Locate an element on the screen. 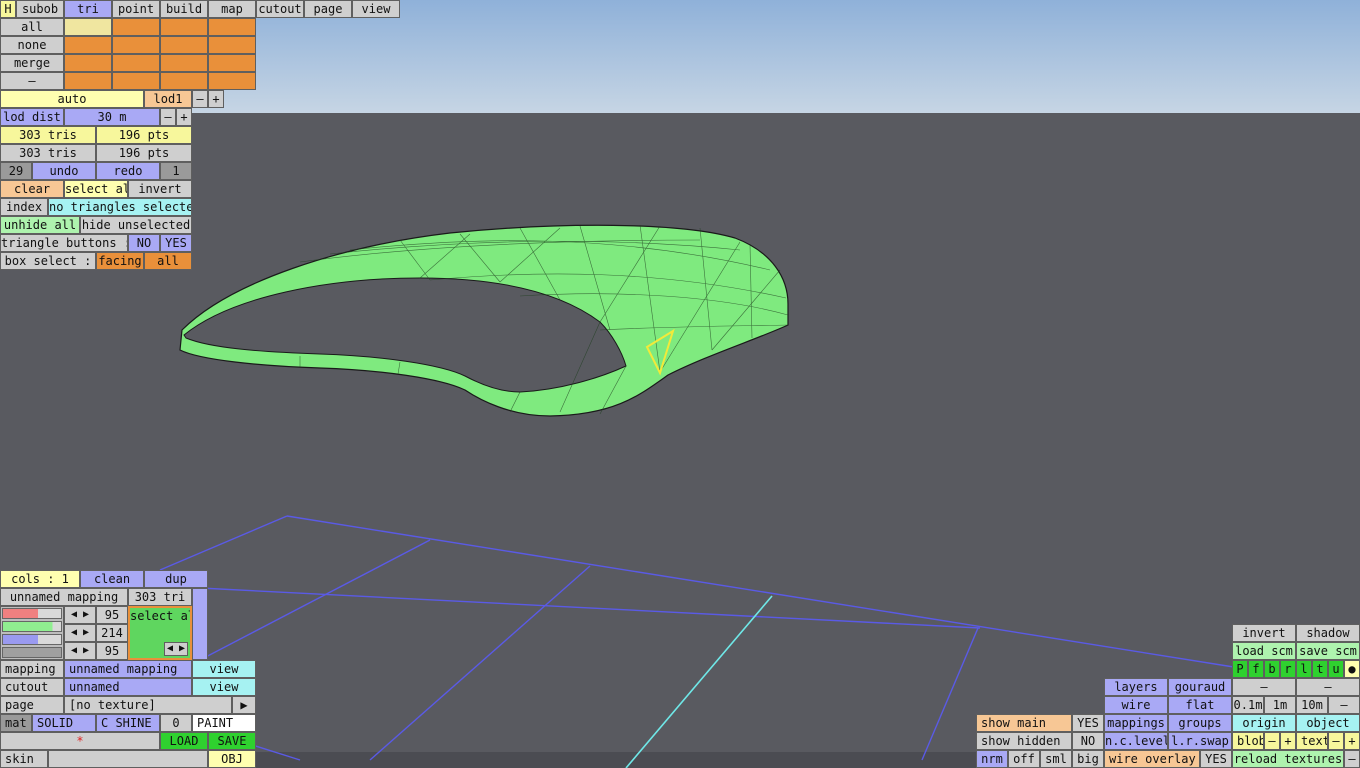 The width and height of the screenshot is (1360, 768). lod-minus-button: – is located at coordinates (200, 99).